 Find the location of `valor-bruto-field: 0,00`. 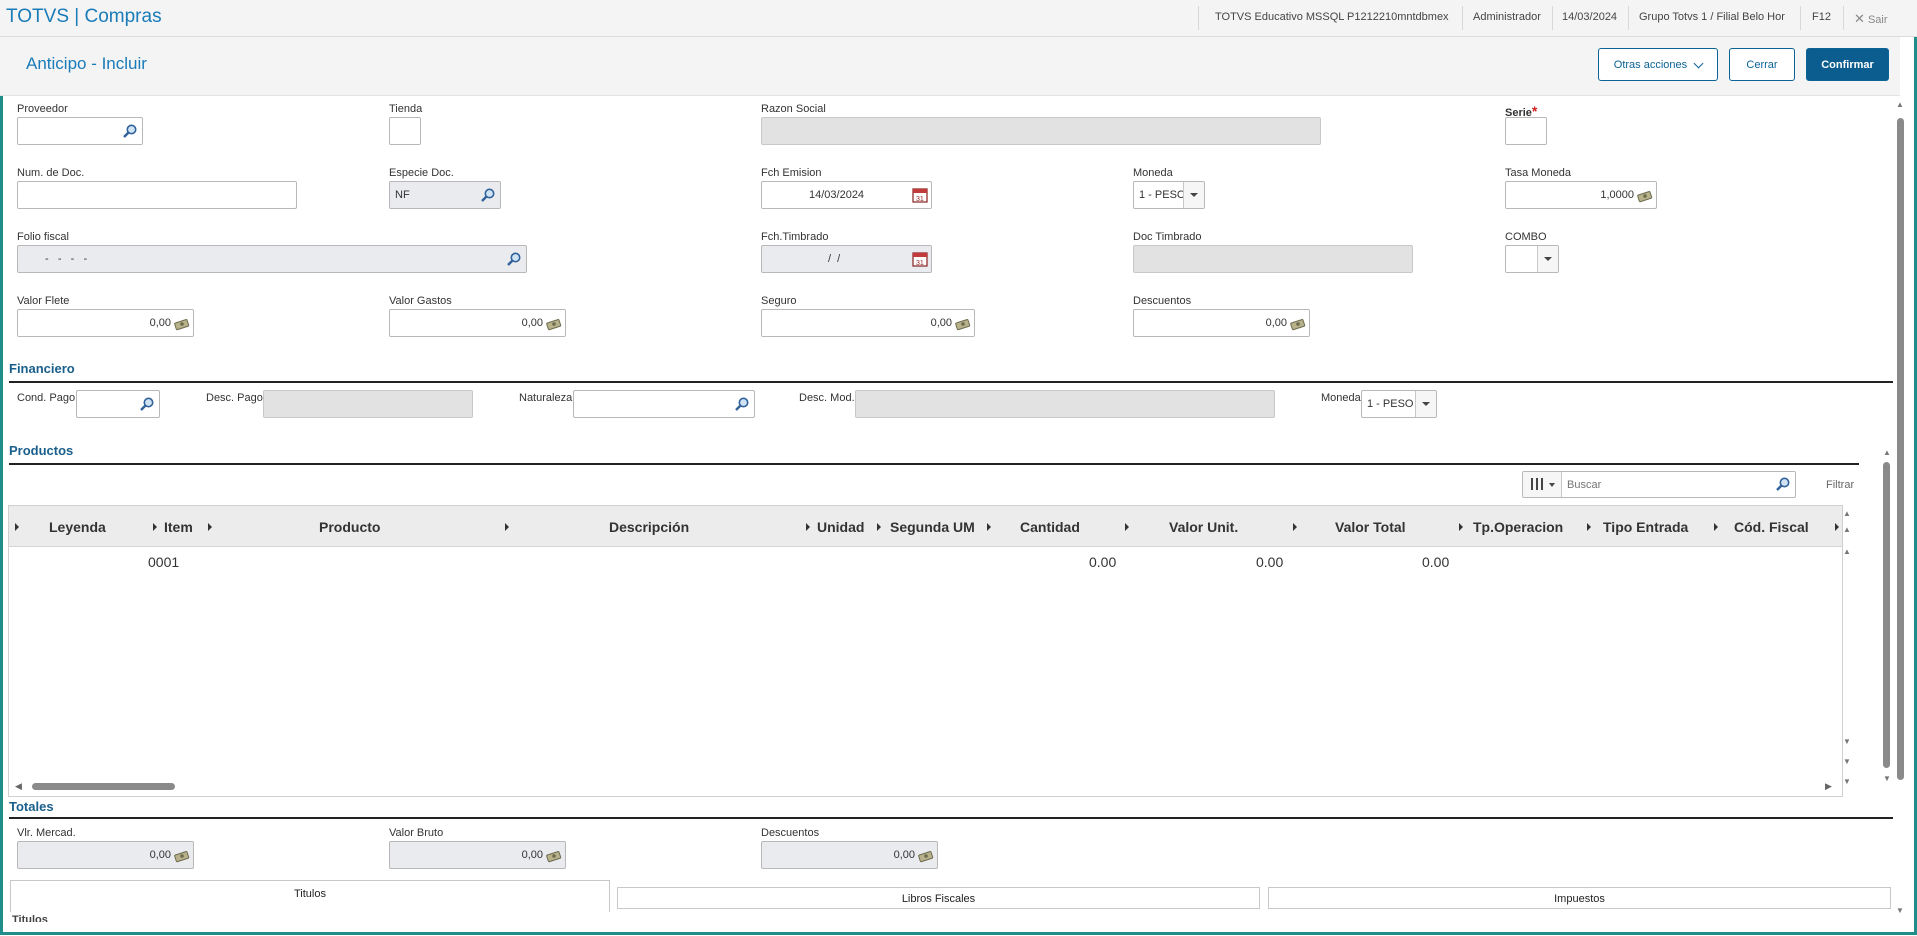

valor-bruto-field: 0,00 is located at coordinates (477, 855).